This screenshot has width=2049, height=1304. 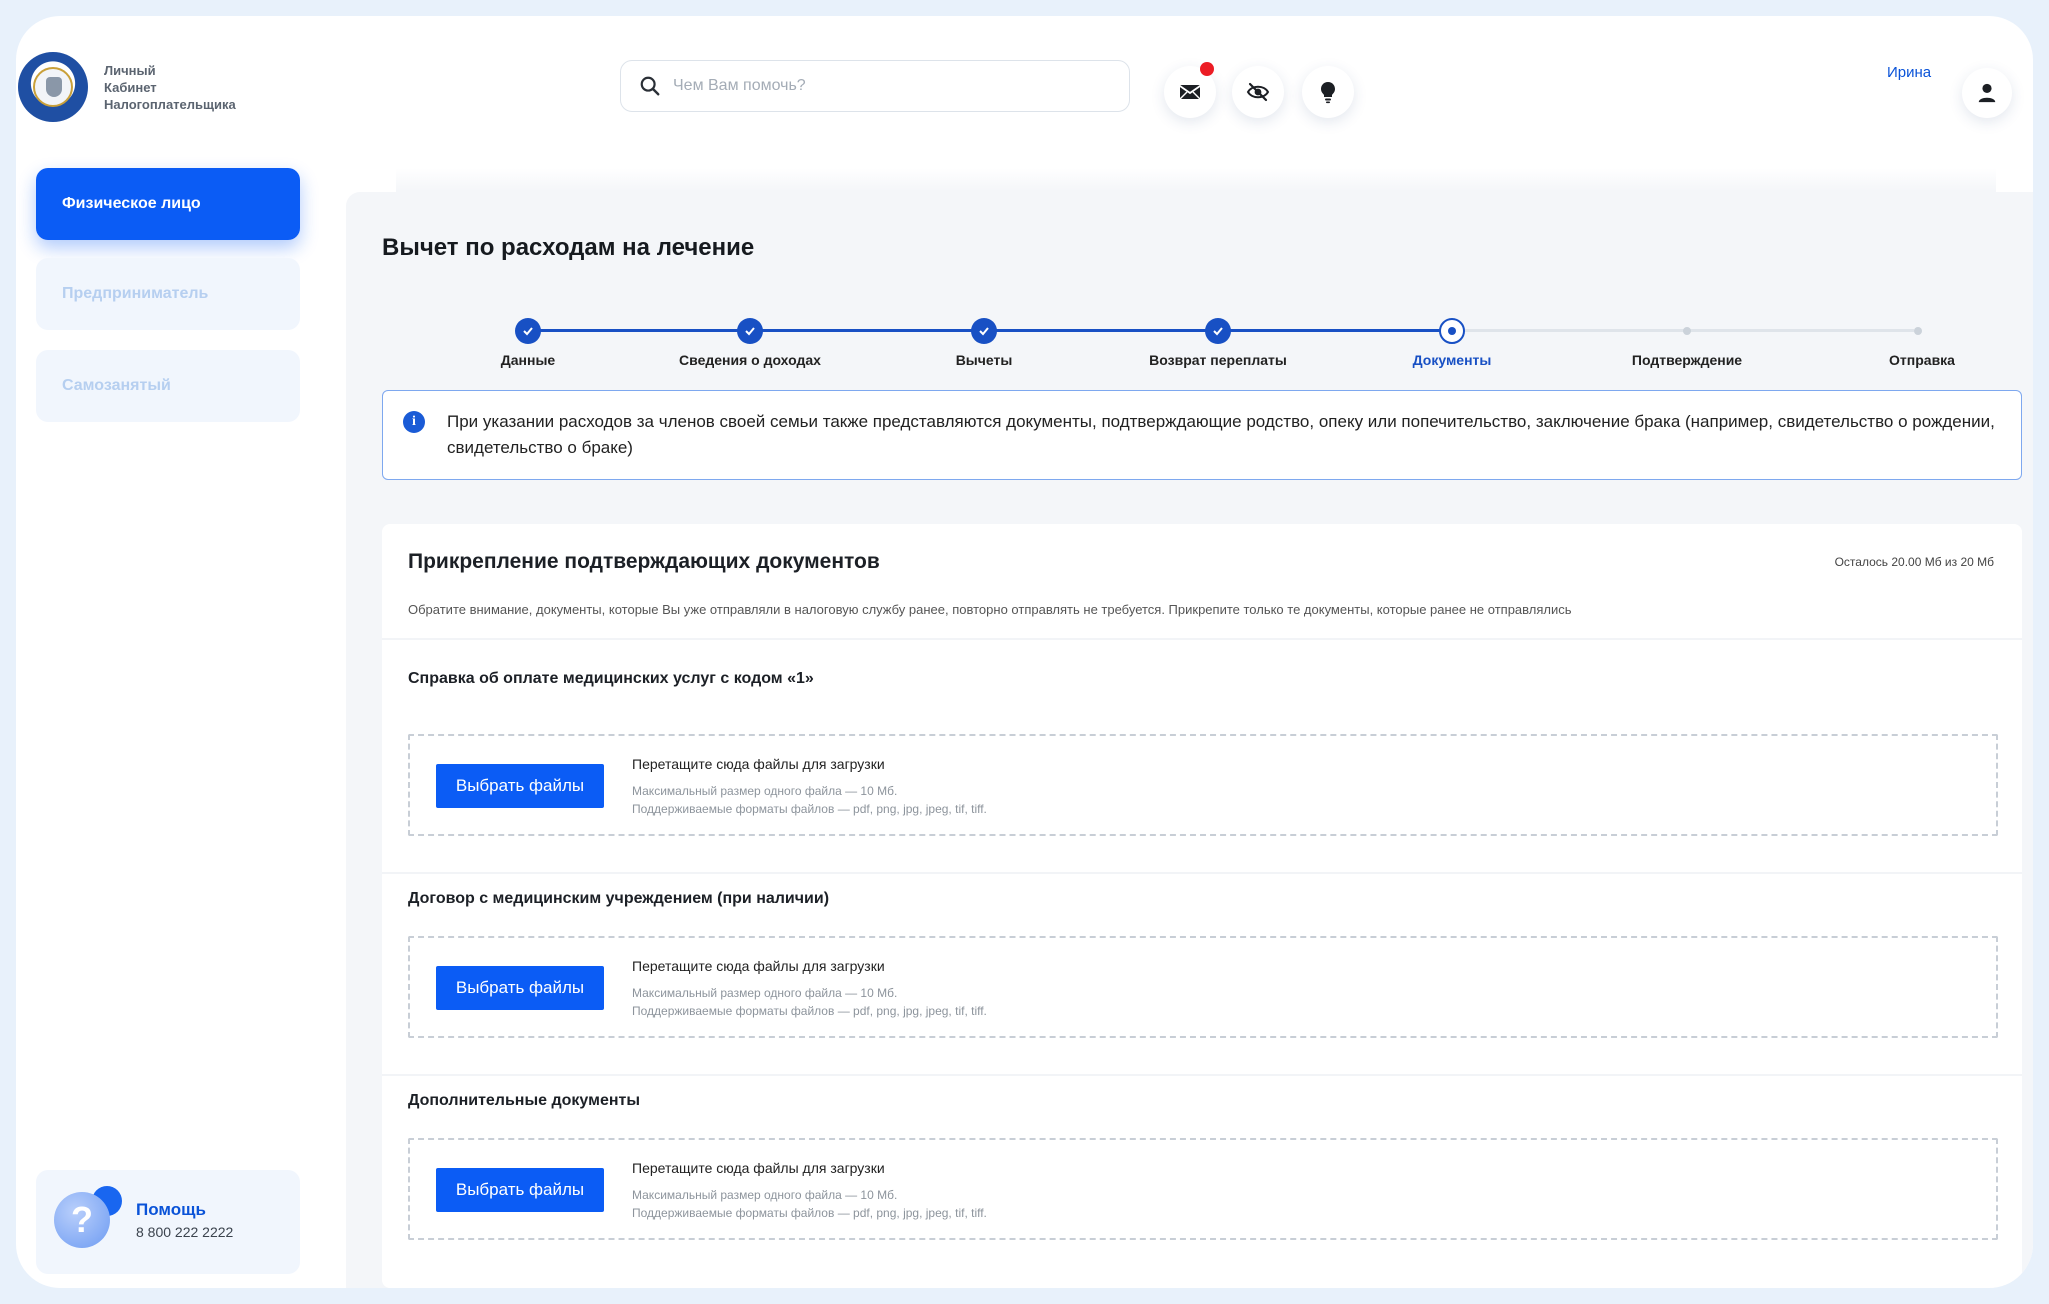 What do you see at coordinates (1196, 180) in the screenshot?
I see `header-shadow` at bounding box center [1196, 180].